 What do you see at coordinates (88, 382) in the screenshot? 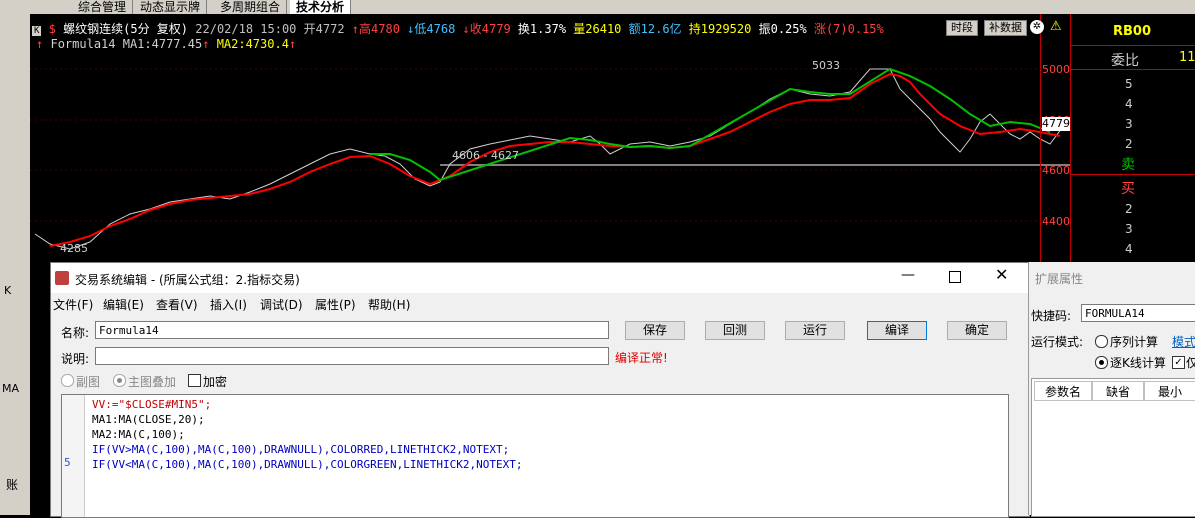
I see `radio-sub-chart-label: 副图` at bounding box center [88, 382].